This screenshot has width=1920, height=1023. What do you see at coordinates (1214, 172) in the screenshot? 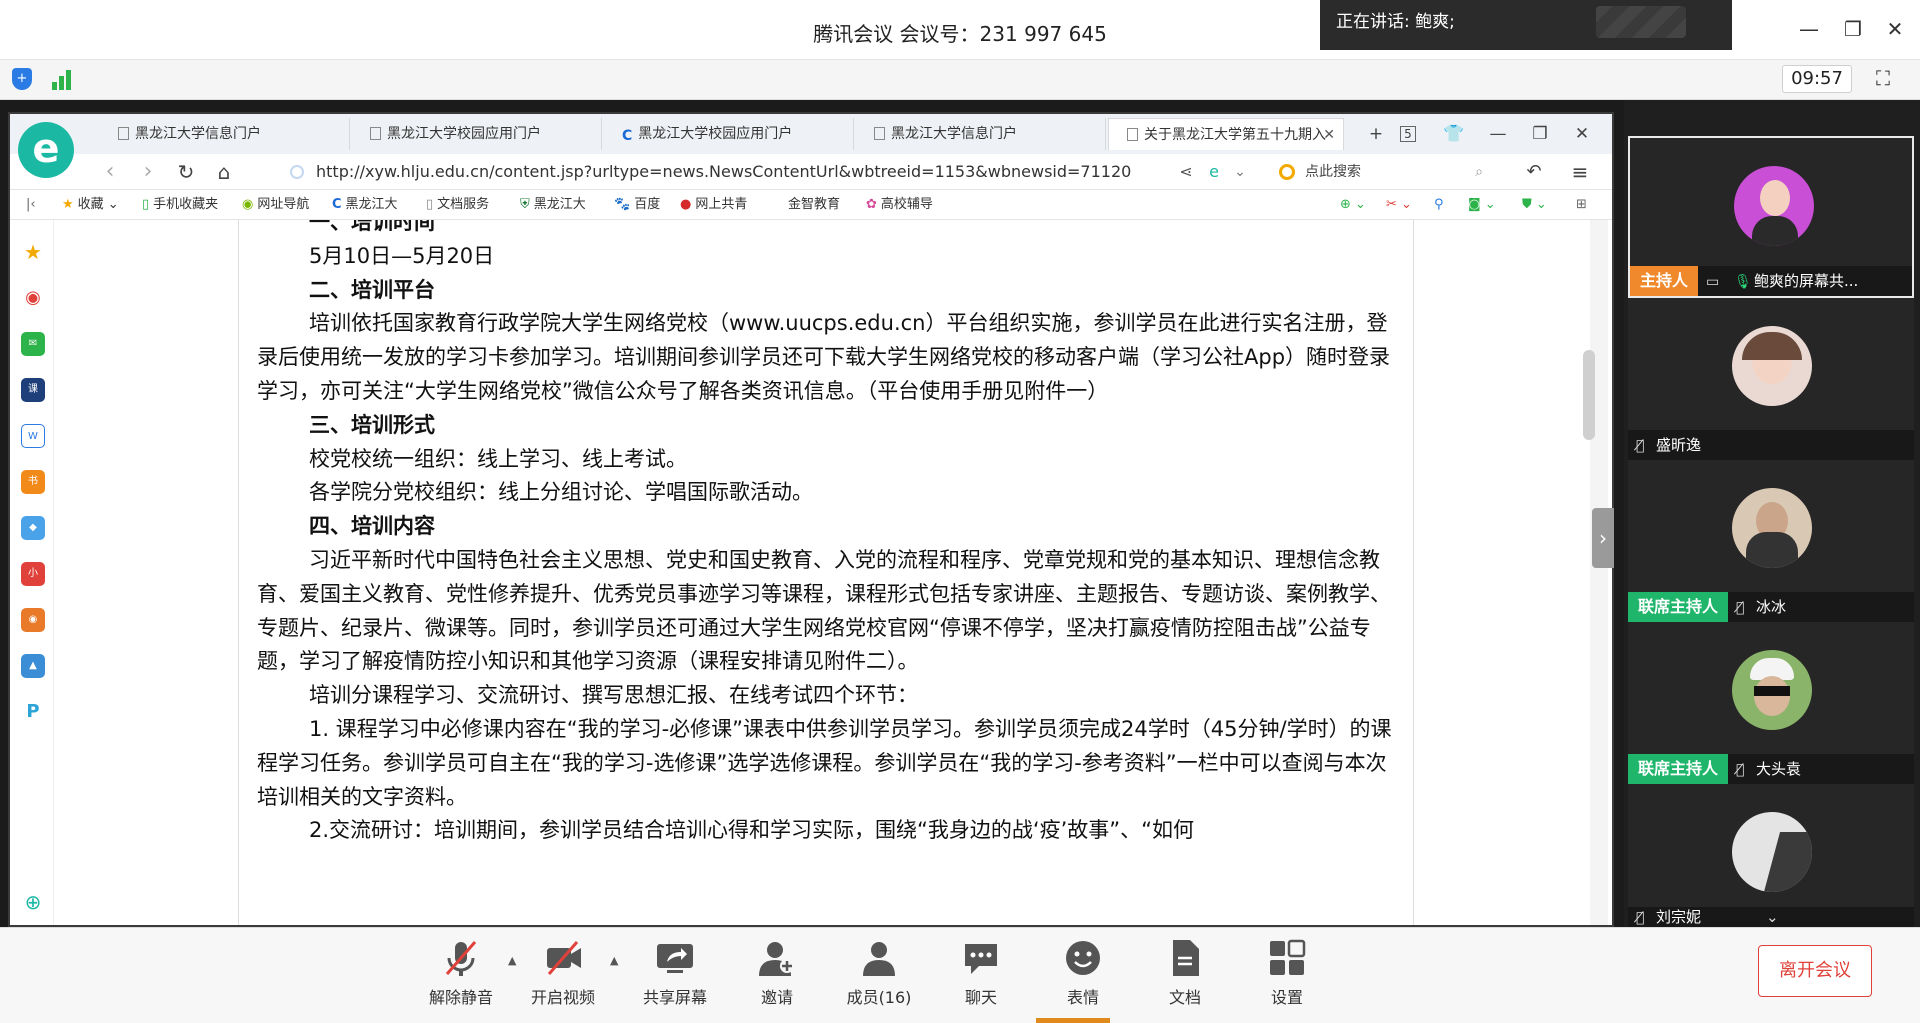
I see `ie-mode-icon: e` at bounding box center [1214, 172].